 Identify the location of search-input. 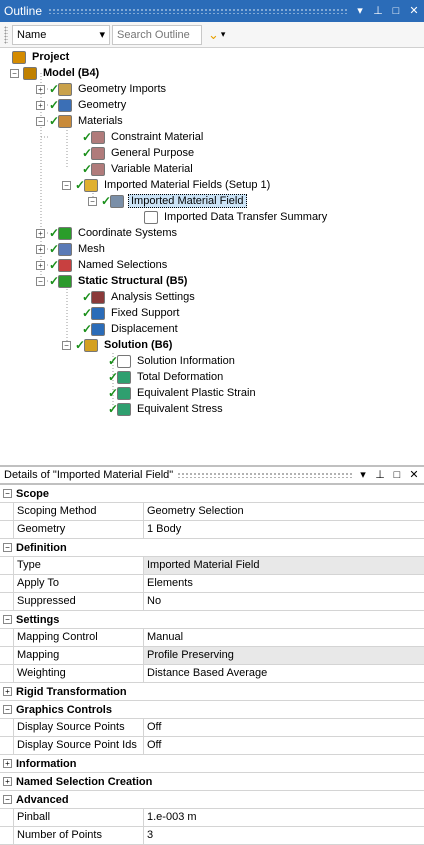
(157, 34).